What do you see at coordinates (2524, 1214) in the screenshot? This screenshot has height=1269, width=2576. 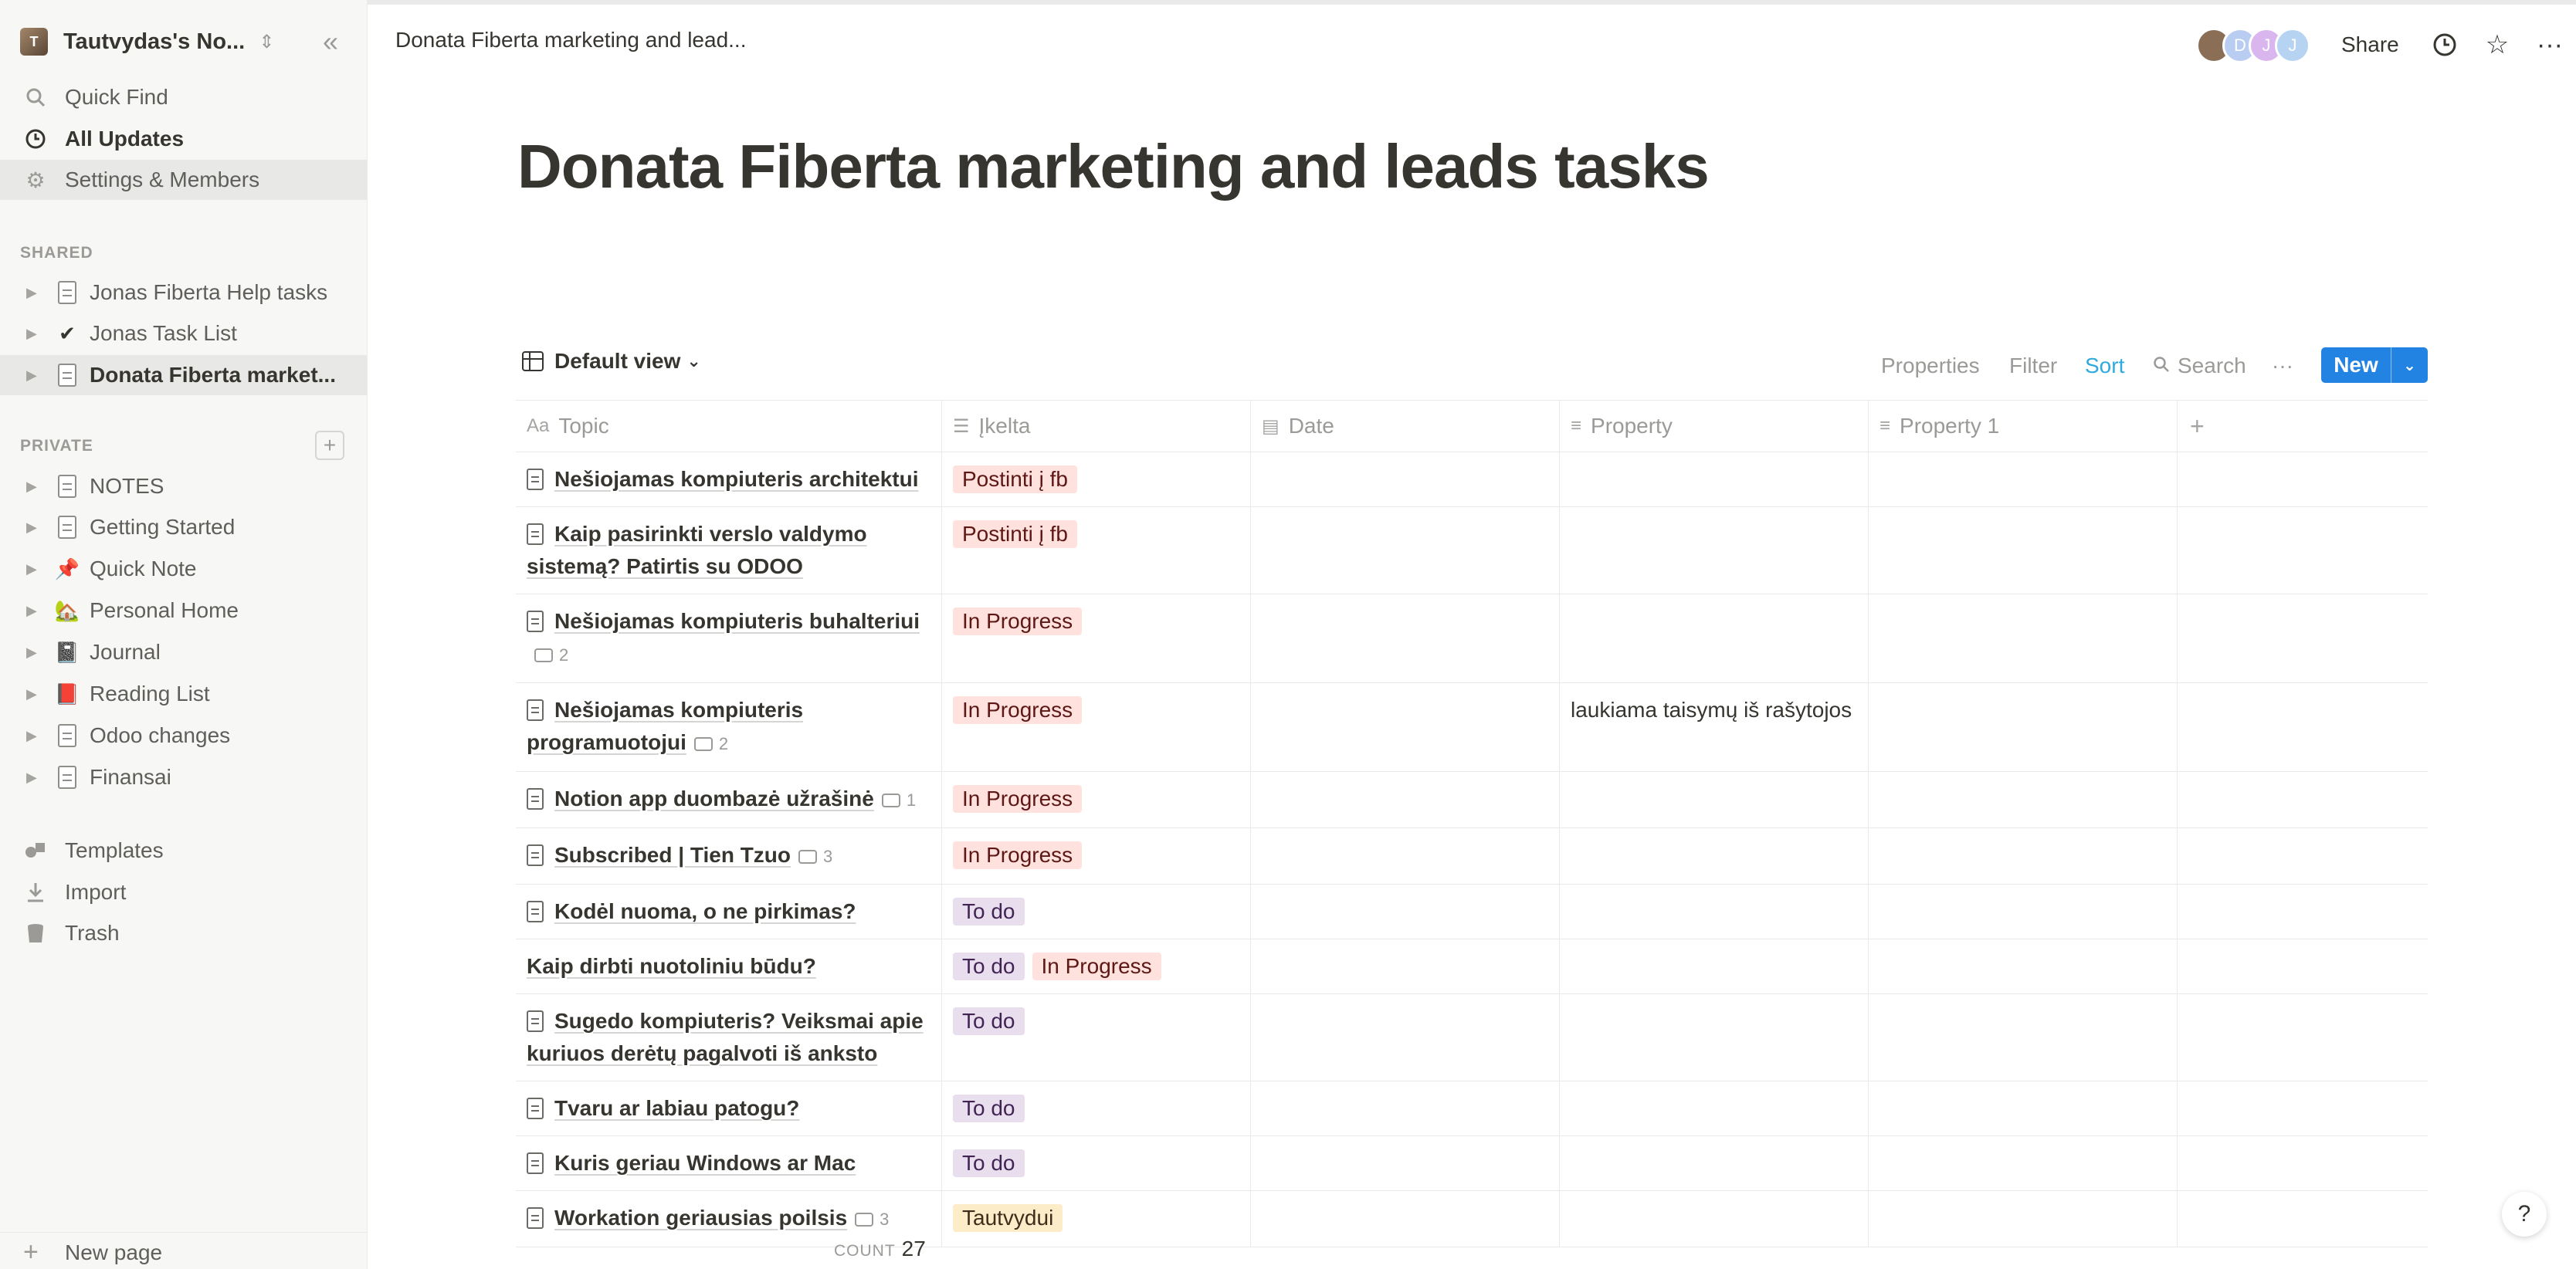 I see `help-button: ?` at bounding box center [2524, 1214].